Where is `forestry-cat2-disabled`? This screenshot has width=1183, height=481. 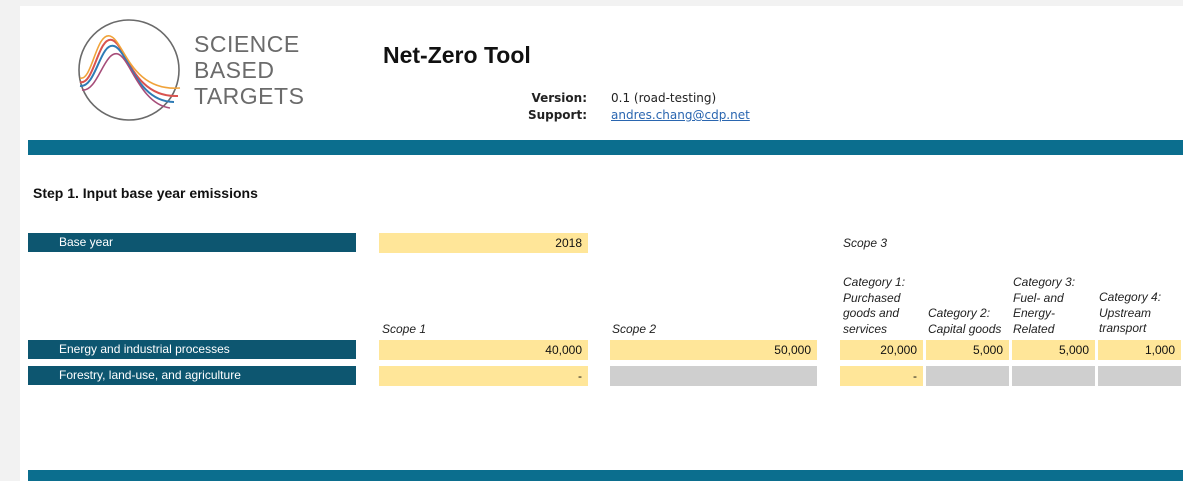 forestry-cat2-disabled is located at coordinates (967, 376).